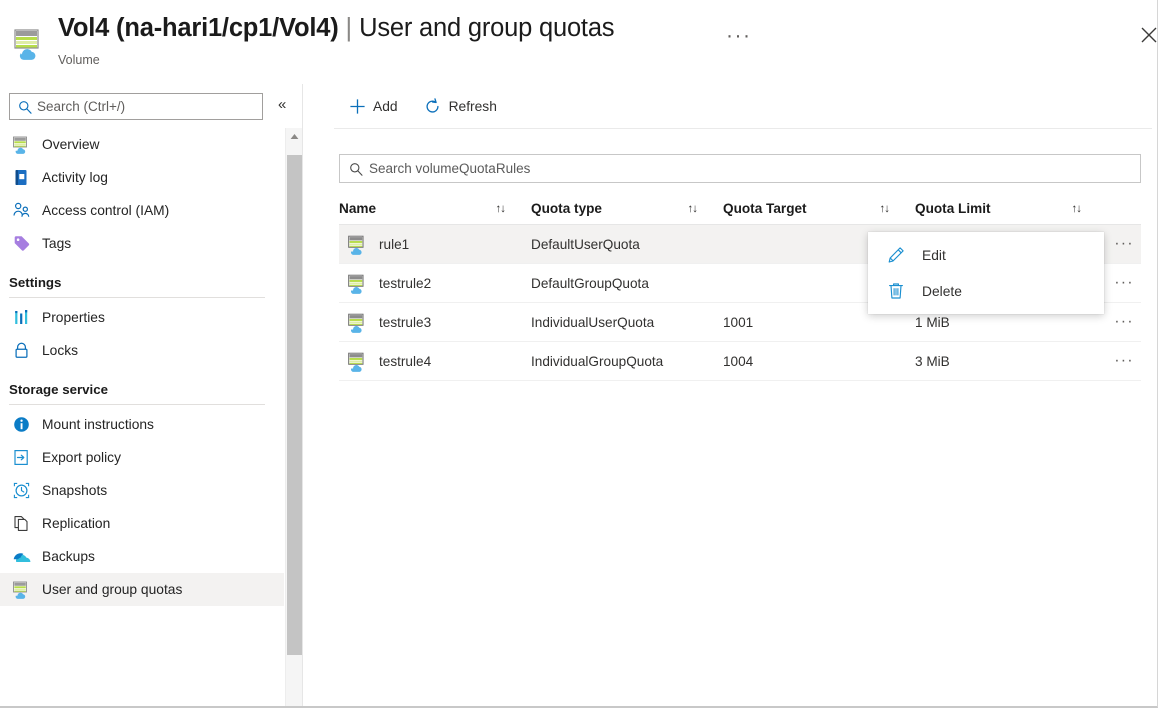 This screenshot has height=708, width=1158. Describe the element at coordinates (627, 208) in the screenshot. I see `column-header-quota-type: Quota type ↑↓` at that location.